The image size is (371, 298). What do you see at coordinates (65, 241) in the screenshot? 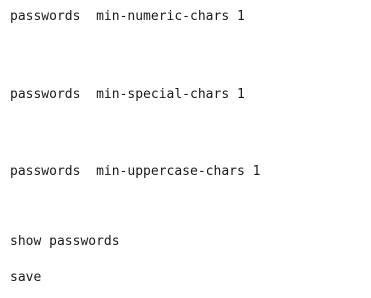
I see `command-line-show-passwords: show passwords` at bounding box center [65, 241].